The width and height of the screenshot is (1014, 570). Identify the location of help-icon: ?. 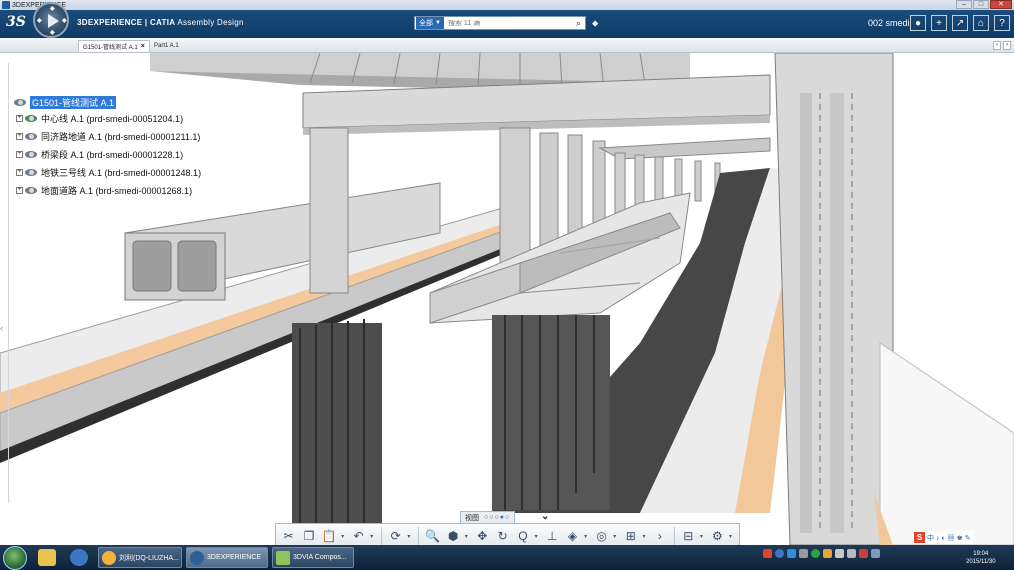
(1002, 23).